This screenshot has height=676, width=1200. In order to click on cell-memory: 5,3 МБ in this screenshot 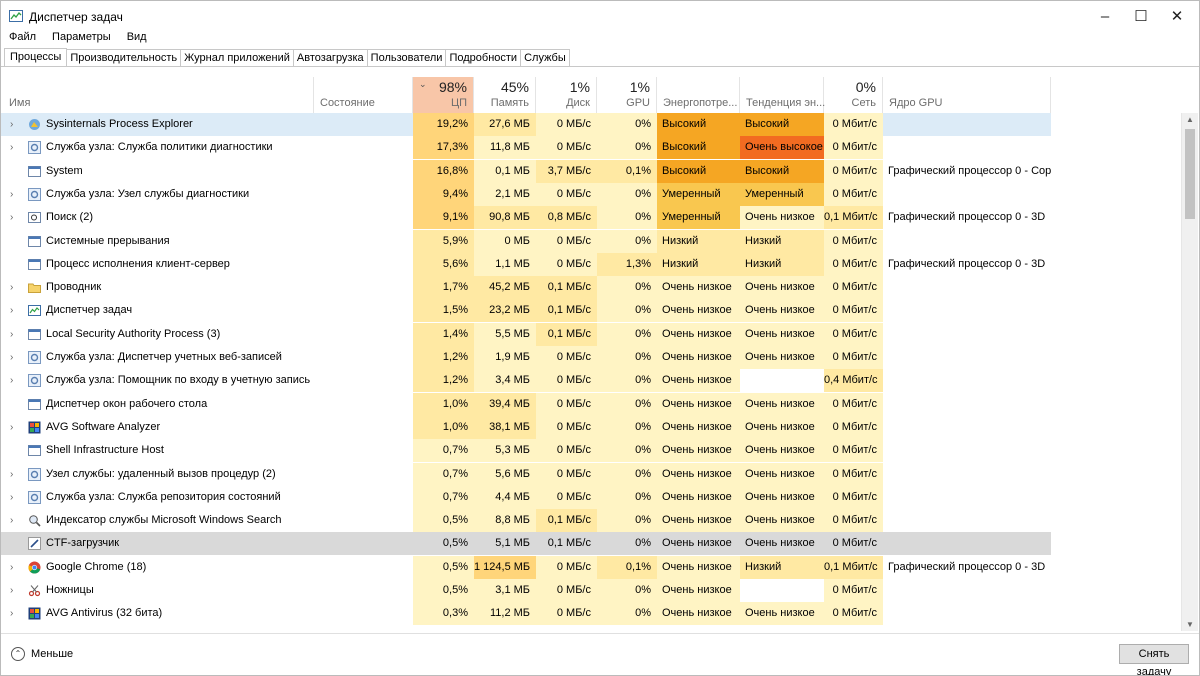, I will do `click(505, 451)`.